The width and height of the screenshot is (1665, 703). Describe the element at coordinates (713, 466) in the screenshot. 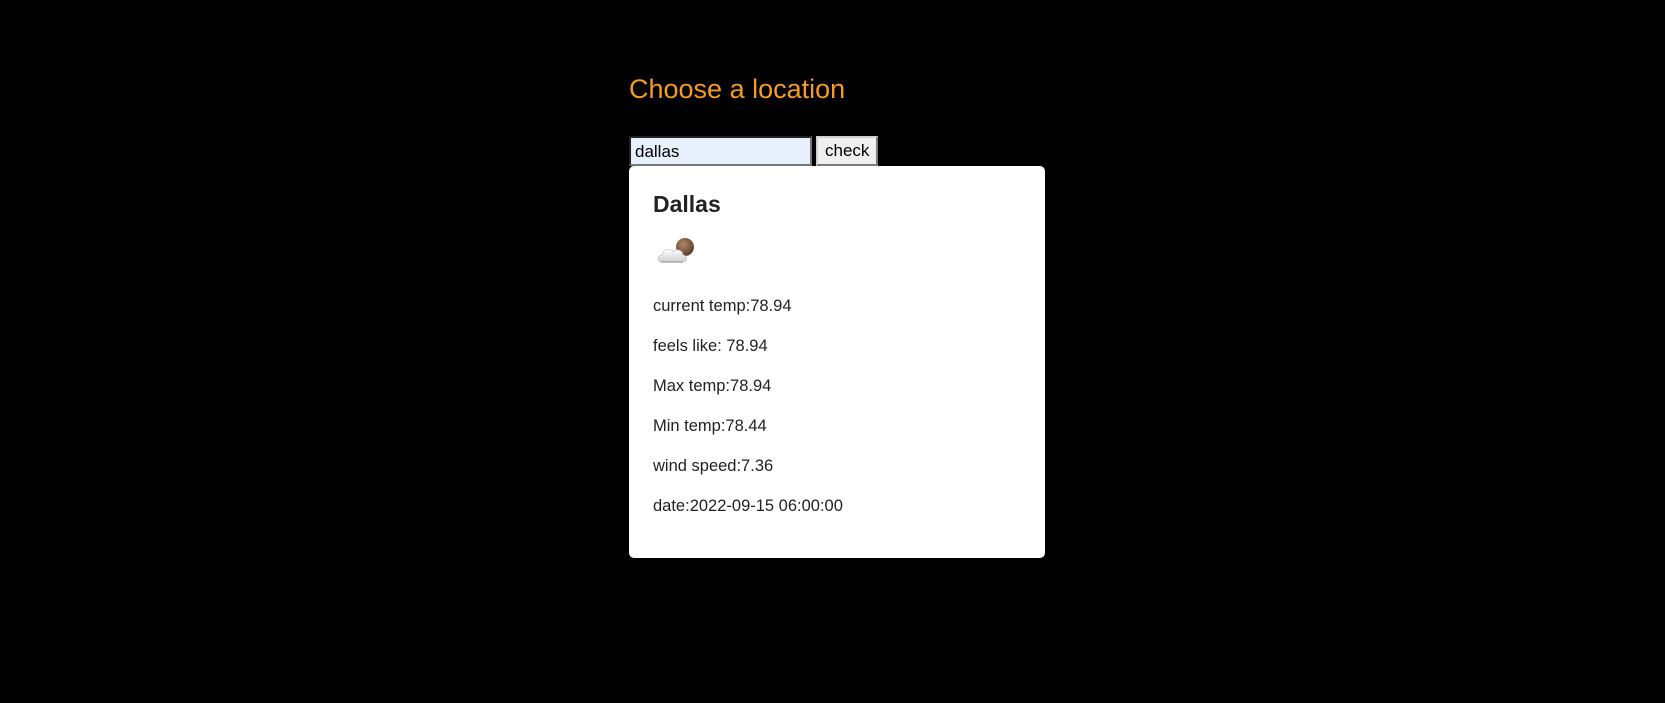

I see `wind-speed: wind speed:7.36` at that location.